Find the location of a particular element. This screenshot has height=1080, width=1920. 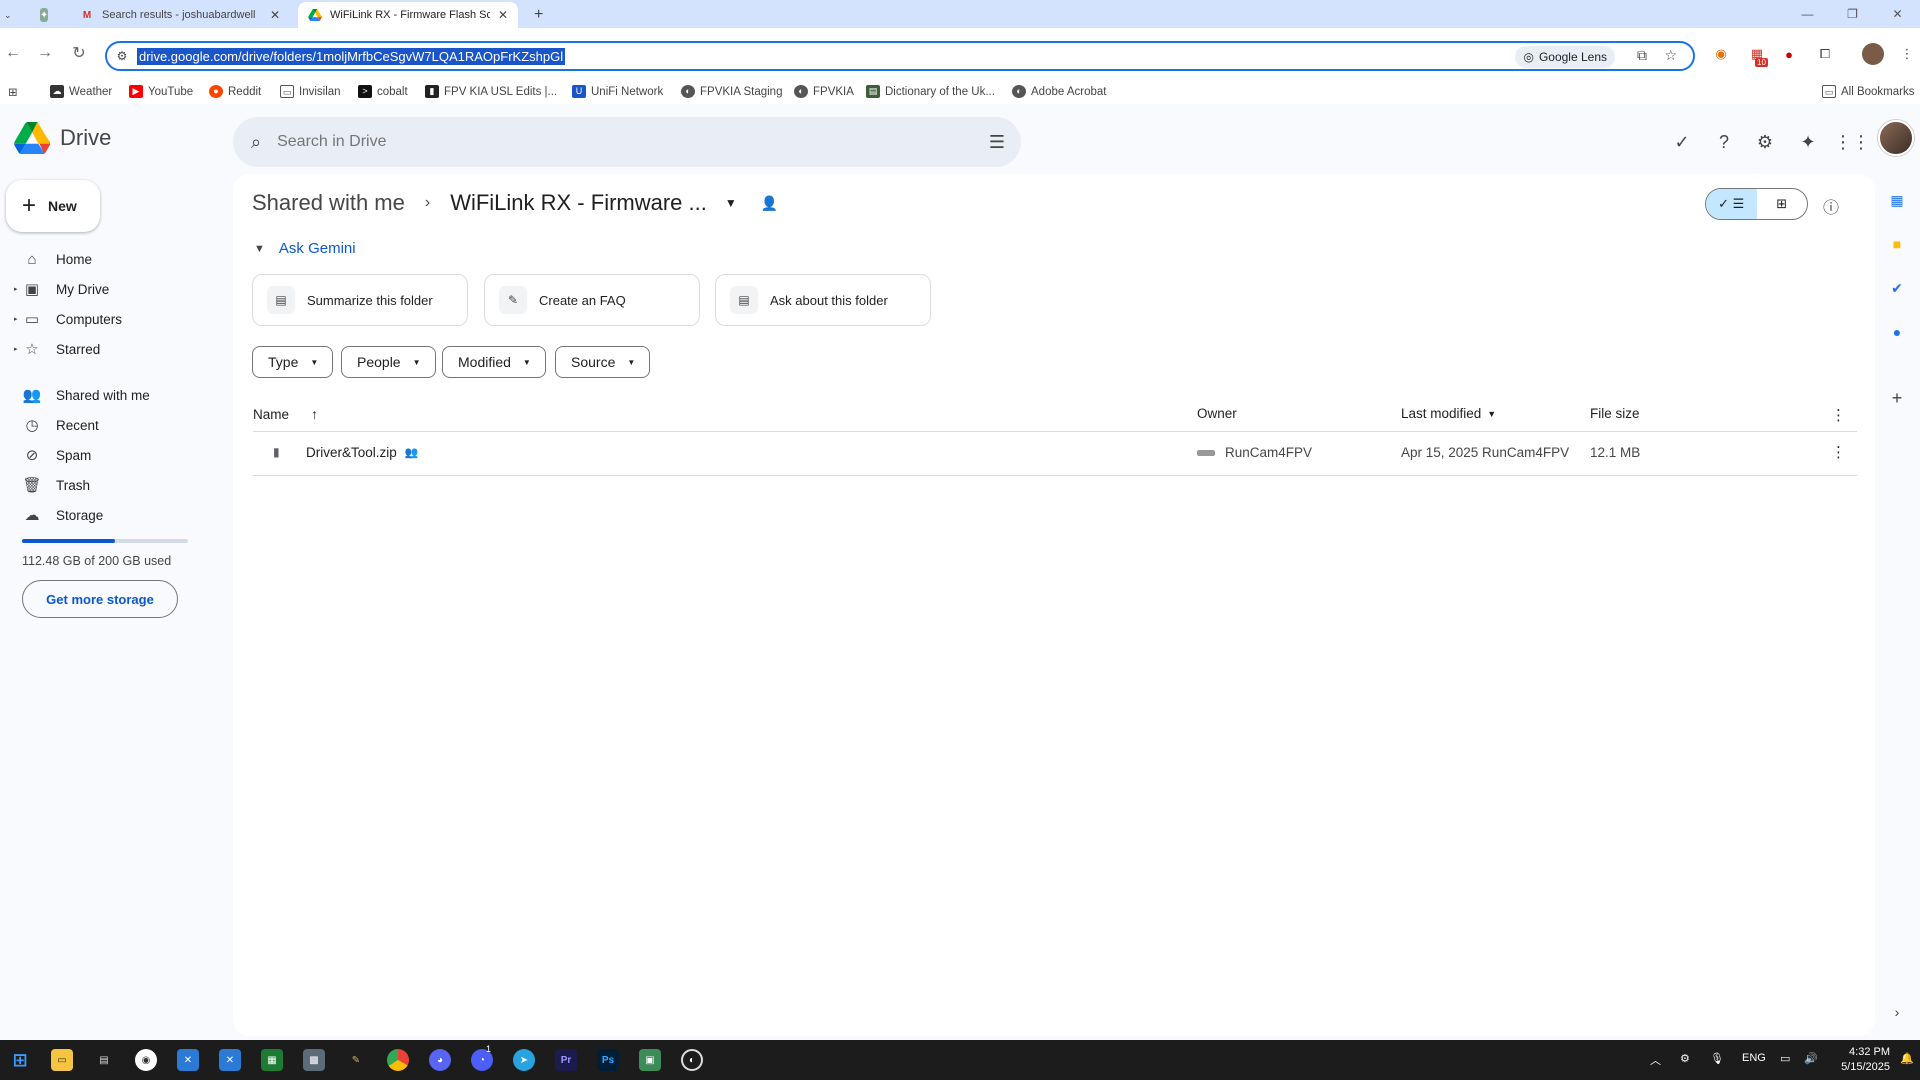

telegram-icon: ➤ is located at coordinates (524, 1060).